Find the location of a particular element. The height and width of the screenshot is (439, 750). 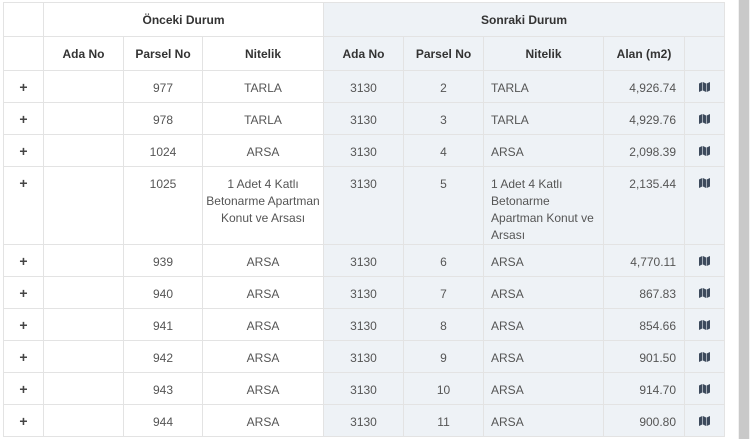

before-parsel-no-cell: 939 is located at coordinates (163, 260).